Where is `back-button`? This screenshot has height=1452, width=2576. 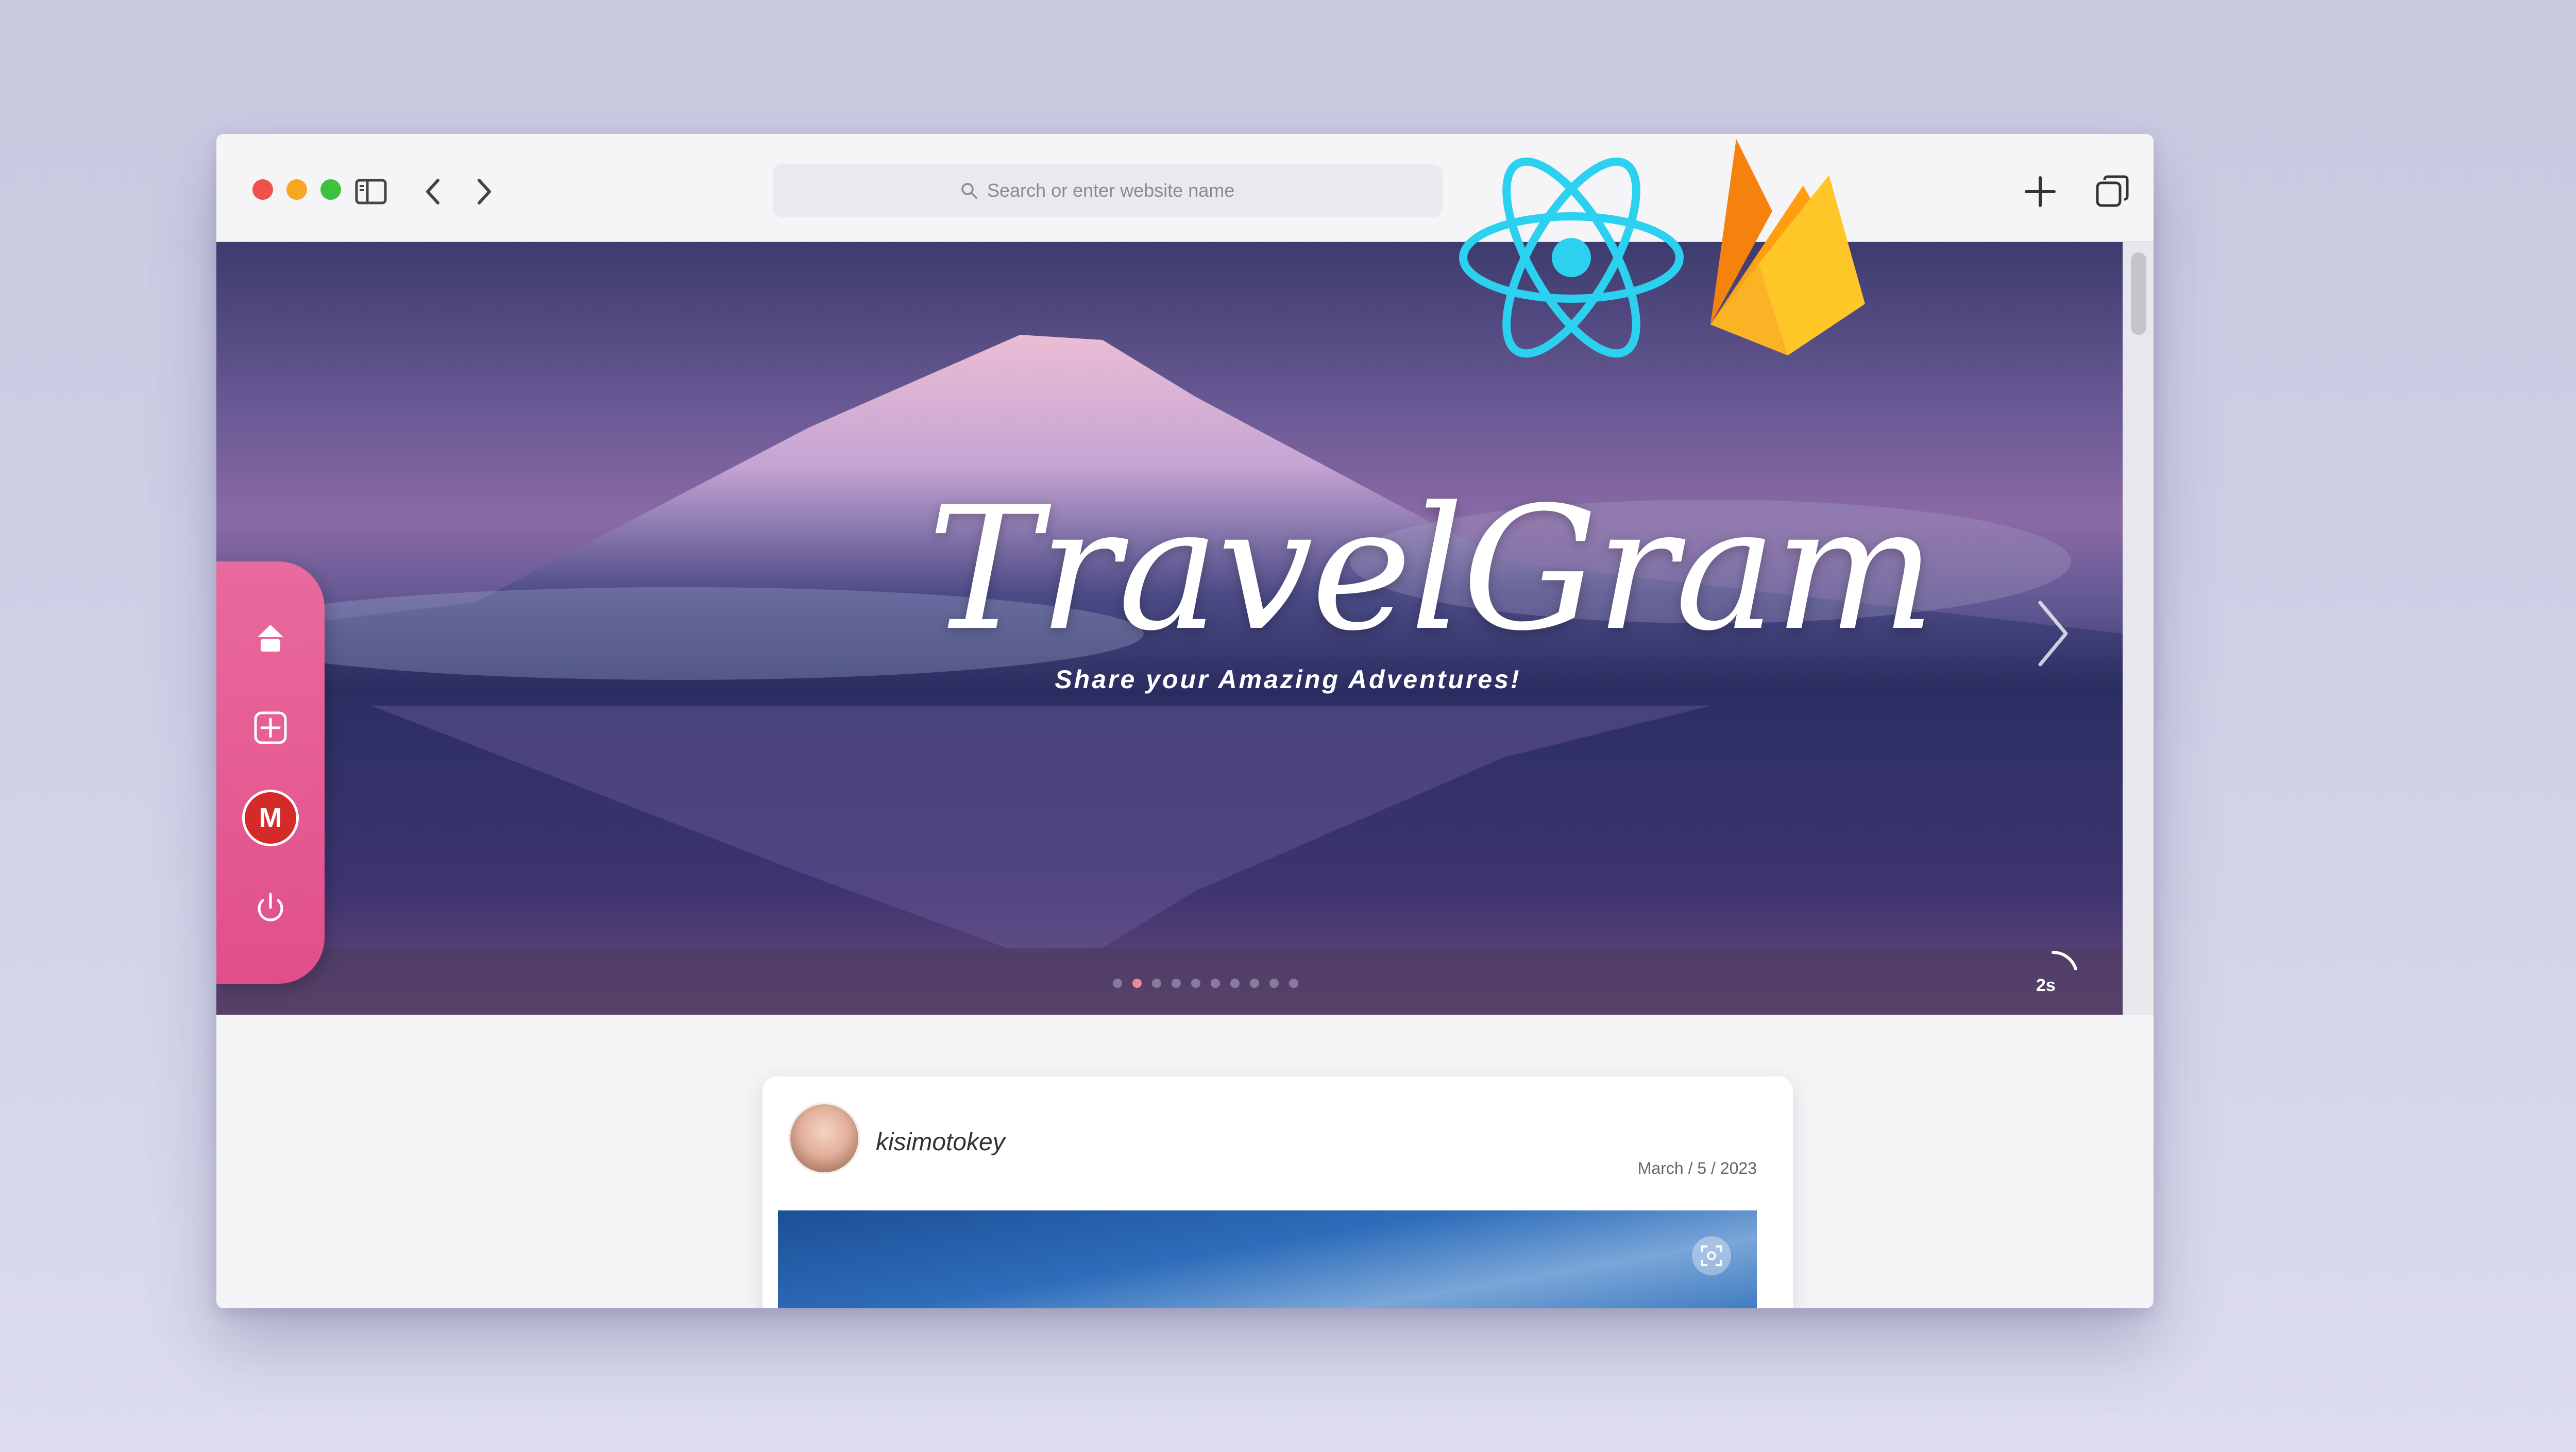 back-button is located at coordinates (433, 191).